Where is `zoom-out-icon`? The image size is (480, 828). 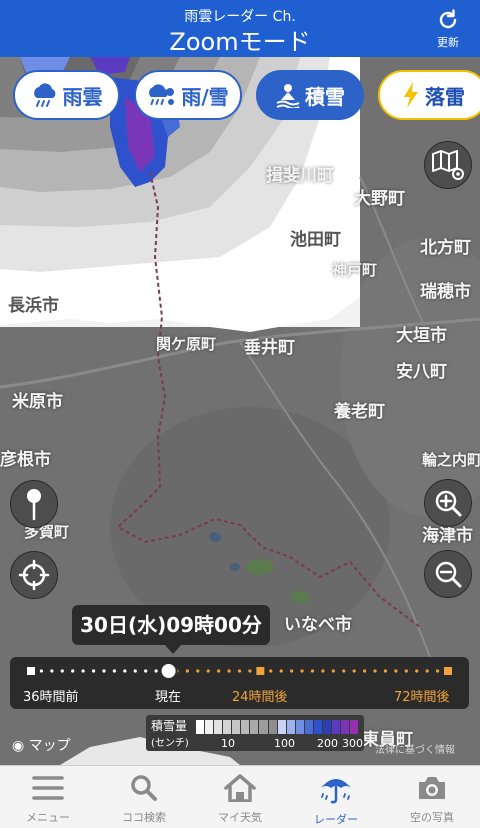 zoom-out-icon is located at coordinates (448, 574).